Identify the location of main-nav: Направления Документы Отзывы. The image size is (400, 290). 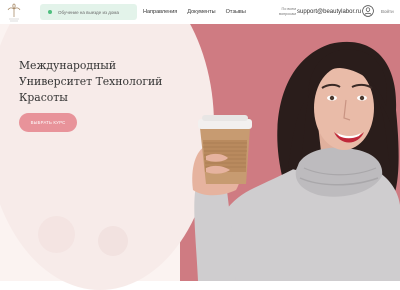
(194, 12).